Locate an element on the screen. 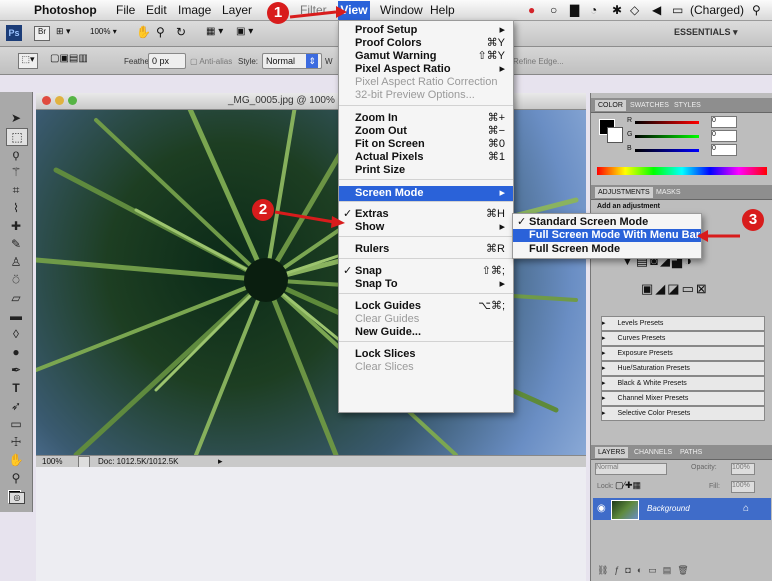 The image size is (772, 581). layer-name: Background is located at coordinates (668, 508).